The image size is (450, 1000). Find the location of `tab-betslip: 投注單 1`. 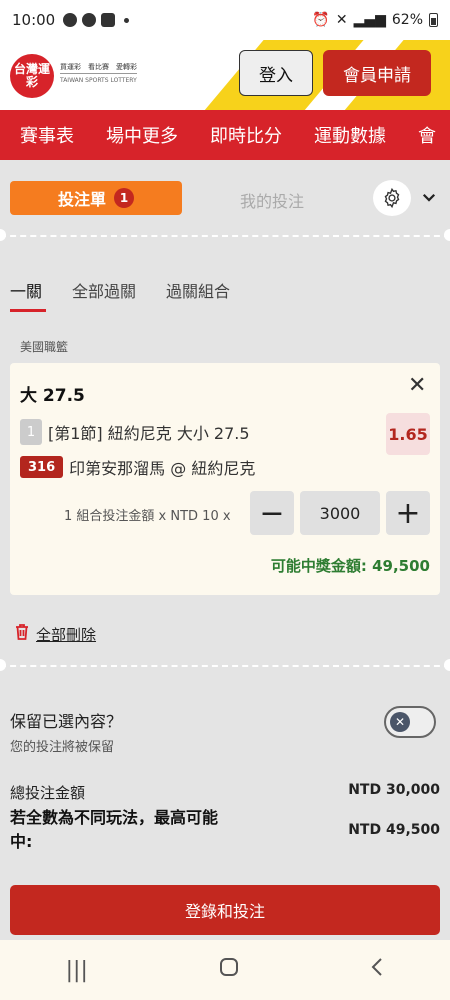

tab-betslip: 投注單 1 is located at coordinates (96, 198).